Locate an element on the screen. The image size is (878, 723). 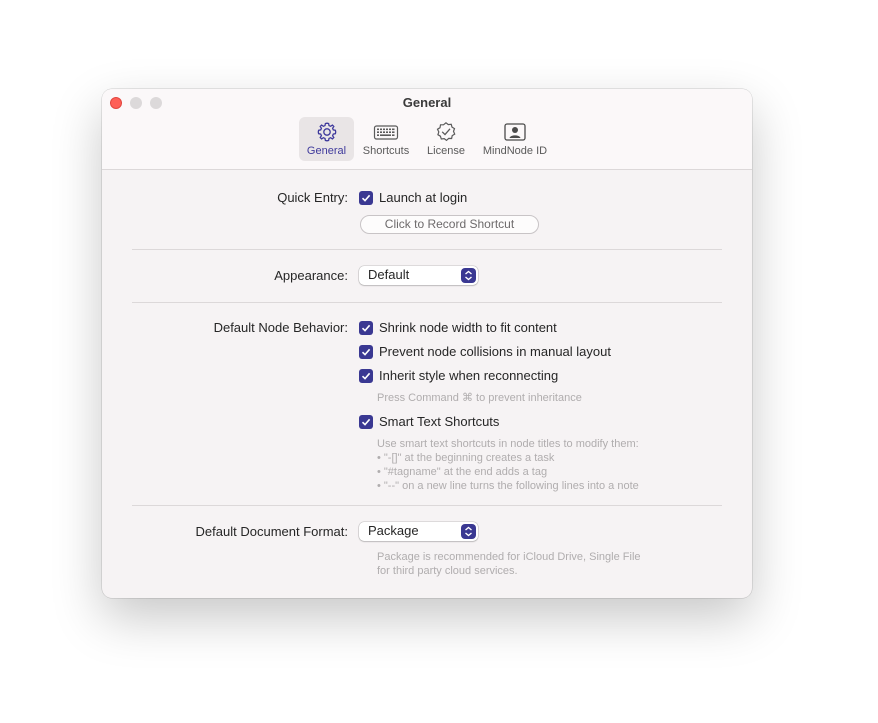
node-behavior-label: Default Node Behavior: is located at coordinates (280, 327).